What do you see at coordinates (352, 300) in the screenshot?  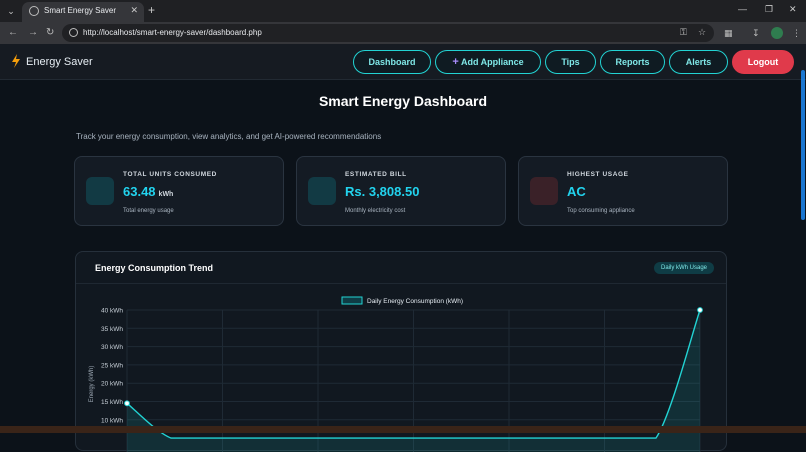 I see `legend-swatch` at bounding box center [352, 300].